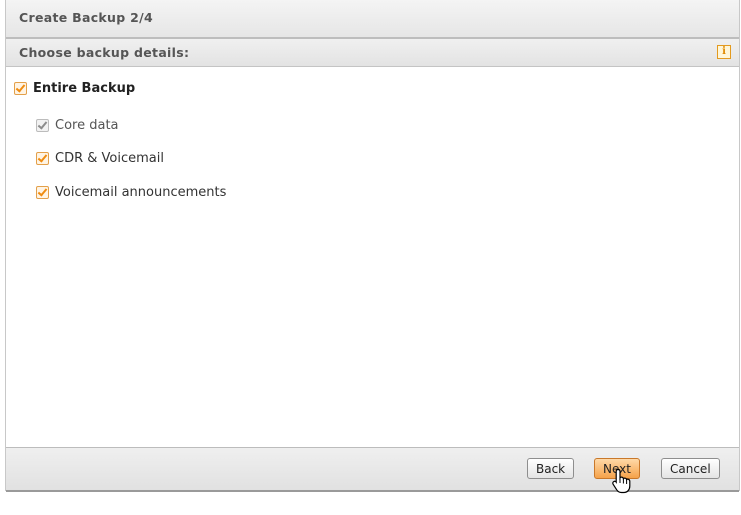 This screenshot has height=515, width=741. Describe the element at coordinates (141, 192) in the screenshot. I see `voicemail-announcements-label: Voicemail announcements` at that location.